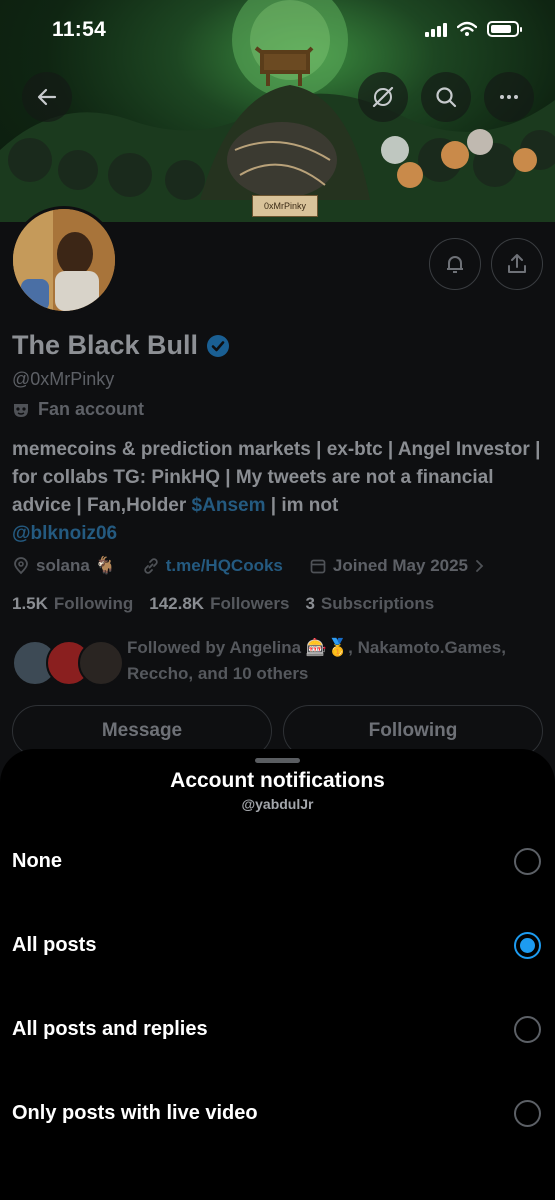  I want to click on profile-avatar, so click(64, 260).